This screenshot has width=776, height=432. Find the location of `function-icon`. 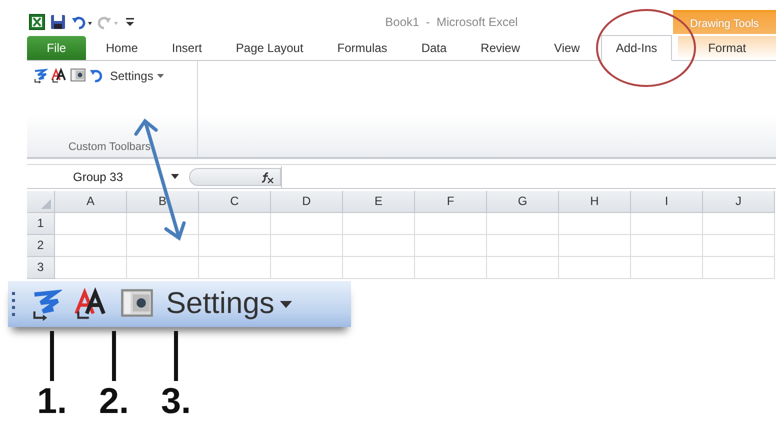

function-icon is located at coordinates (267, 177).